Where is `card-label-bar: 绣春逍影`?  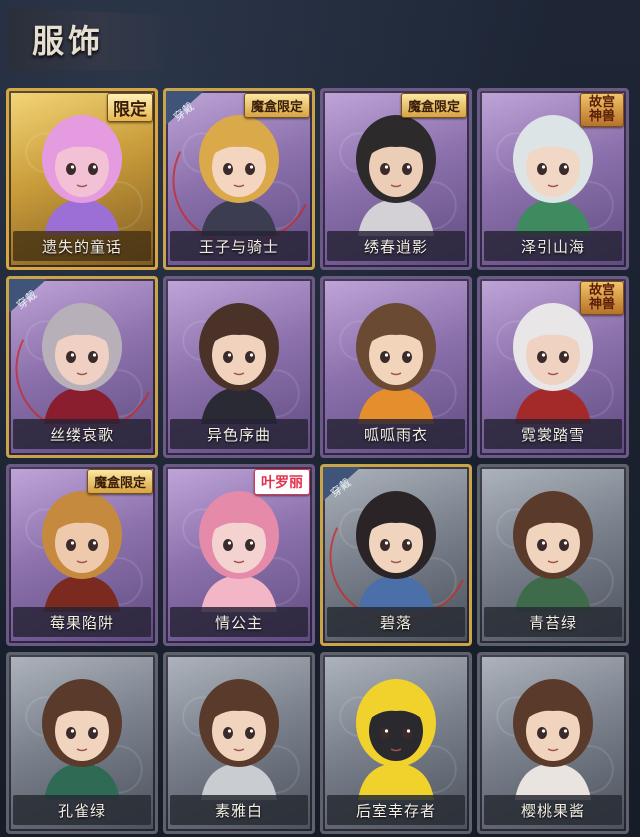
card-label-bar: 绣春逍影 is located at coordinates (396, 246).